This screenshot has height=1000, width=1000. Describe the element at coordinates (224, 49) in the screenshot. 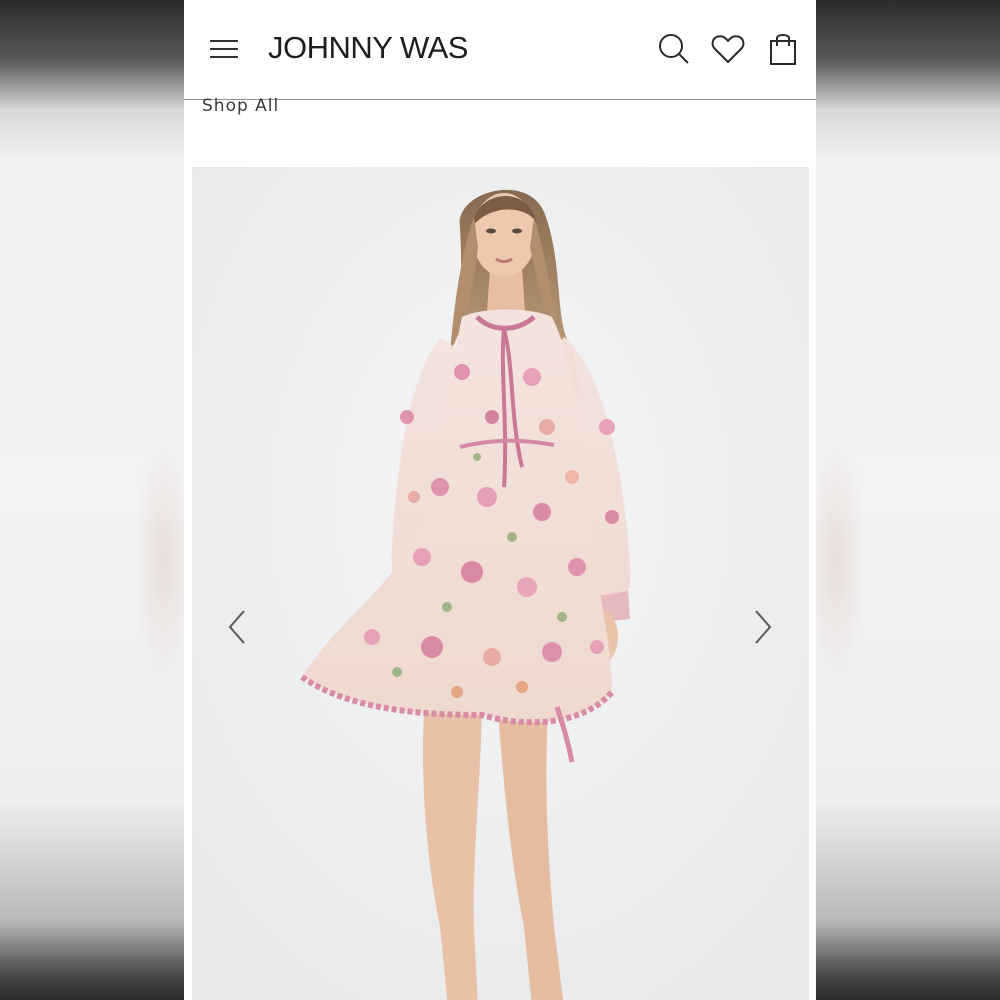

I see `menu-icon` at that location.